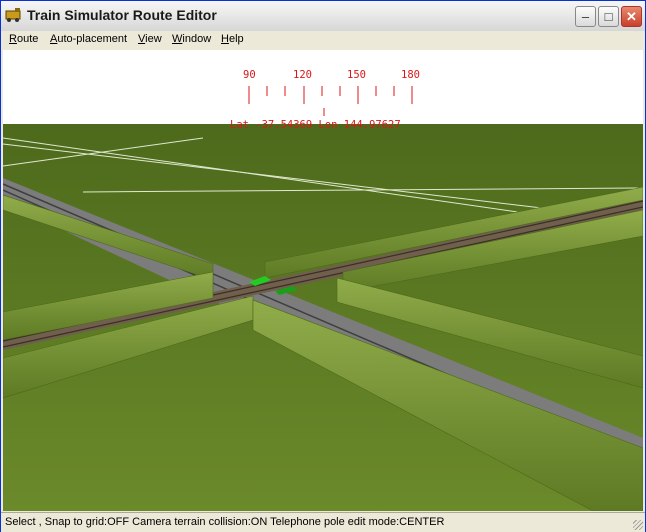 The width and height of the screenshot is (646, 532). What do you see at coordinates (177, 39) in the screenshot?
I see `menu-window-accel: W` at bounding box center [177, 39].